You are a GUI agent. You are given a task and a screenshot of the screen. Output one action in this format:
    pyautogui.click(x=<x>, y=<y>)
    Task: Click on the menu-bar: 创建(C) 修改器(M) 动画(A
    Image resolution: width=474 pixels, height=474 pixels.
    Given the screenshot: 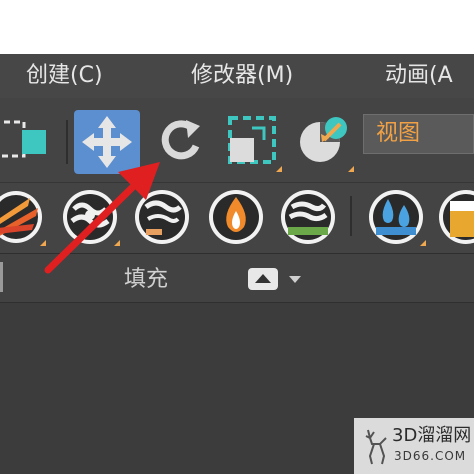 What is the action you would take?
    pyautogui.click(x=237, y=76)
    